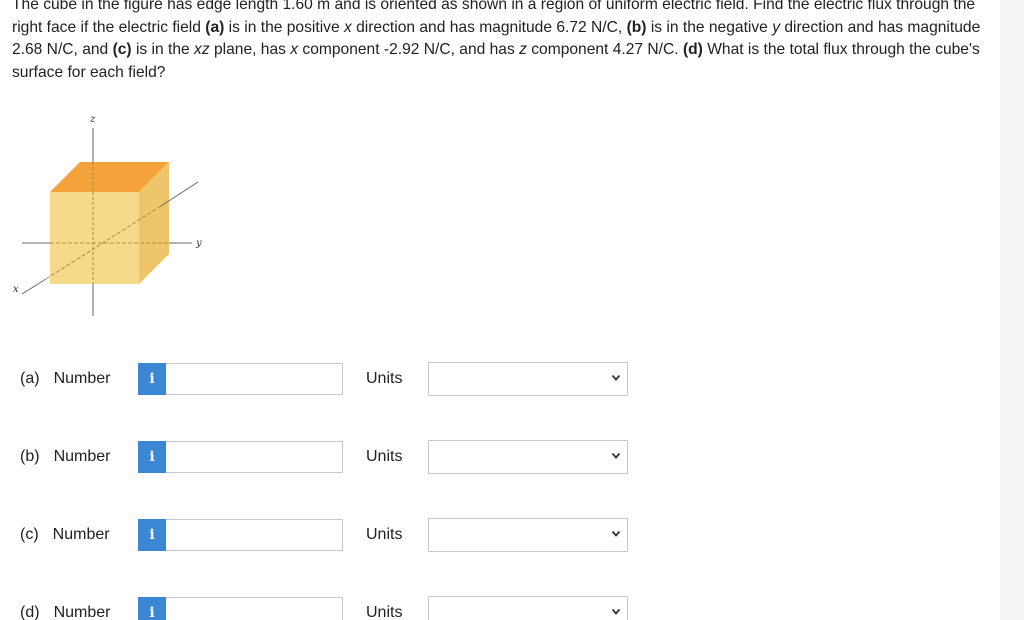 This screenshot has width=1024, height=620. What do you see at coordinates (202, 49) in the screenshot?
I see `var-xz: xz` at bounding box center [202, 49].